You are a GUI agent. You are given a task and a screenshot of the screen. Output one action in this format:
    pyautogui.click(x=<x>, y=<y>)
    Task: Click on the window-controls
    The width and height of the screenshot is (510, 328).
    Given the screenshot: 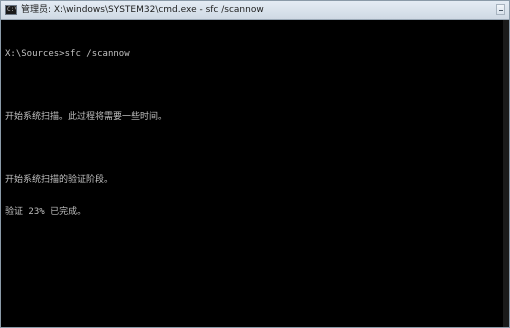 What is the action you would take?
    pyautogui.click(x=500, y=10)
    